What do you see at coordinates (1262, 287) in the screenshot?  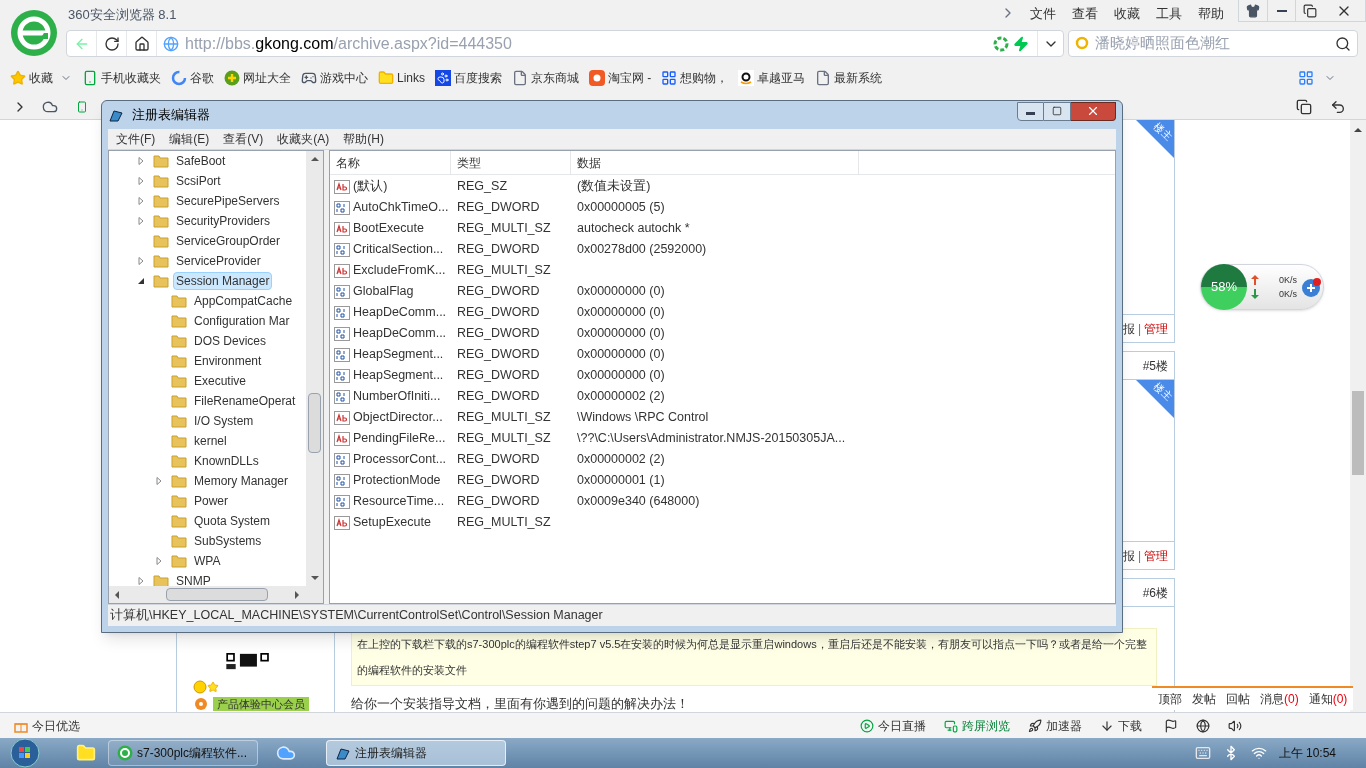 I see `memory-widget: 58% 0K/s 0K/s` at bounding box center [1262, 287].